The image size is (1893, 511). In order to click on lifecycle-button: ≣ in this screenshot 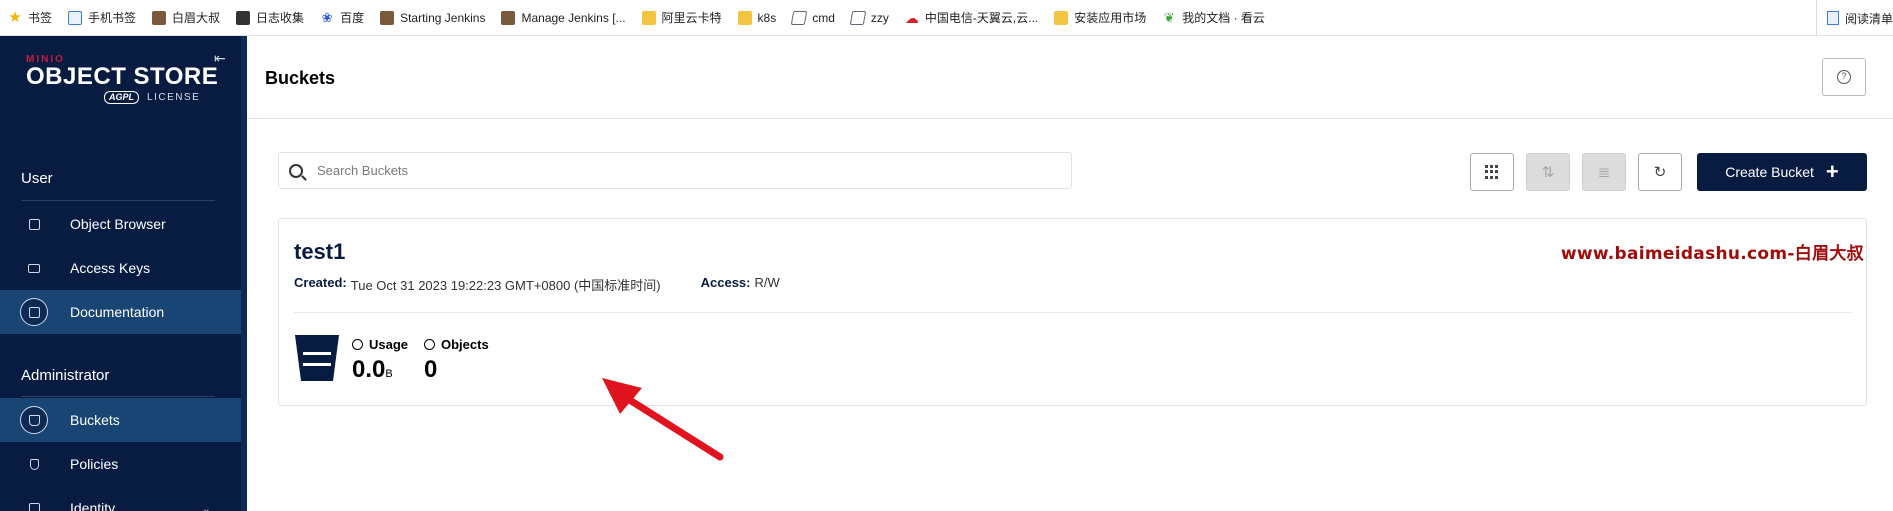, I will do `click(1604, 172)`.